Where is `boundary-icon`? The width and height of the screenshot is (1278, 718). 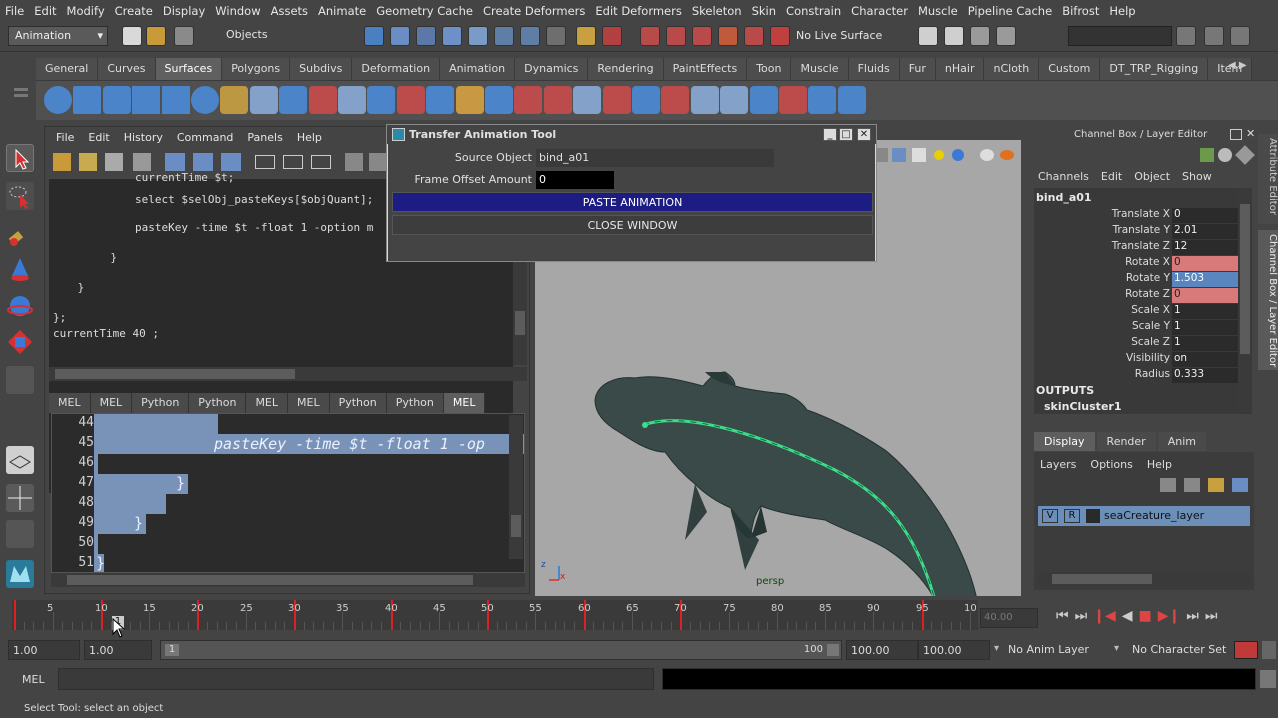 boundary-icon is located at coordinates (381, 100).